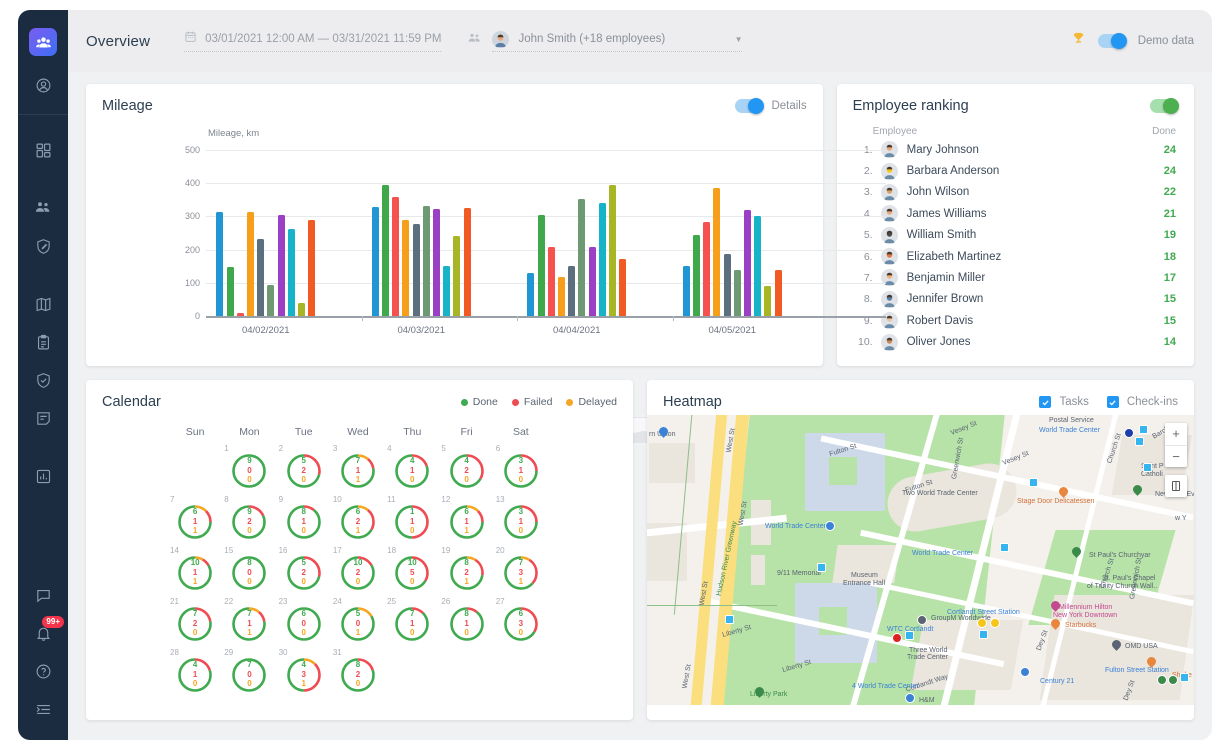 The image size is (1230, 748). Describe the element at coordinates (249, 622) in the screenshot. I see `calendar-day-cell: 22 7 1 1` at that location.